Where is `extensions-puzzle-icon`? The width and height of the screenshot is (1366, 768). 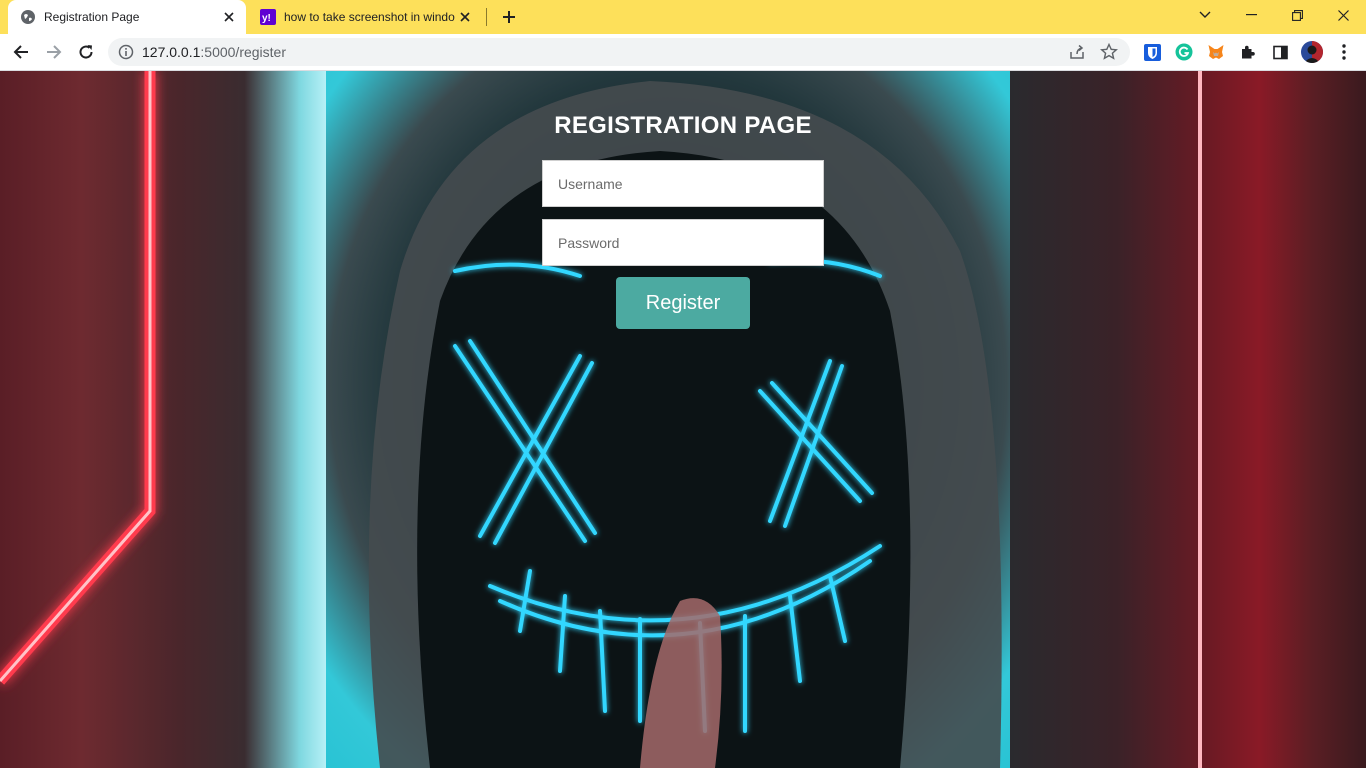
extensions-puzzle-icon is located at coordinates (1248, 52).